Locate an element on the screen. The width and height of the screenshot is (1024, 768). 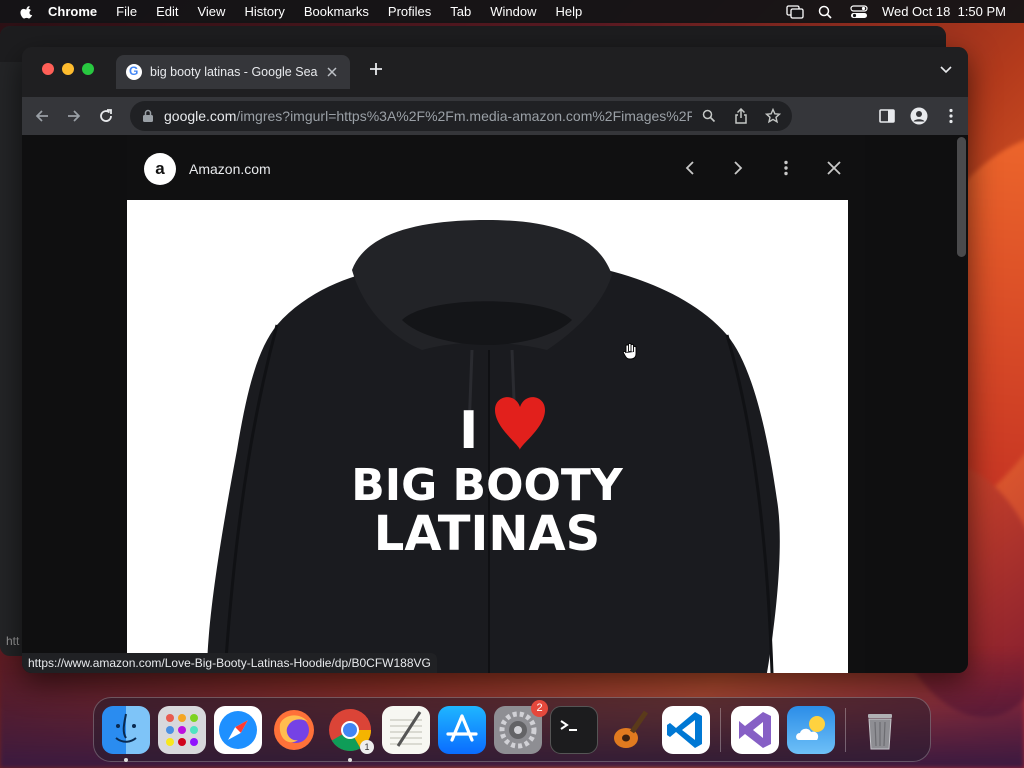
dock-chrome-icon: 1 is located at coordinates (350, 734).